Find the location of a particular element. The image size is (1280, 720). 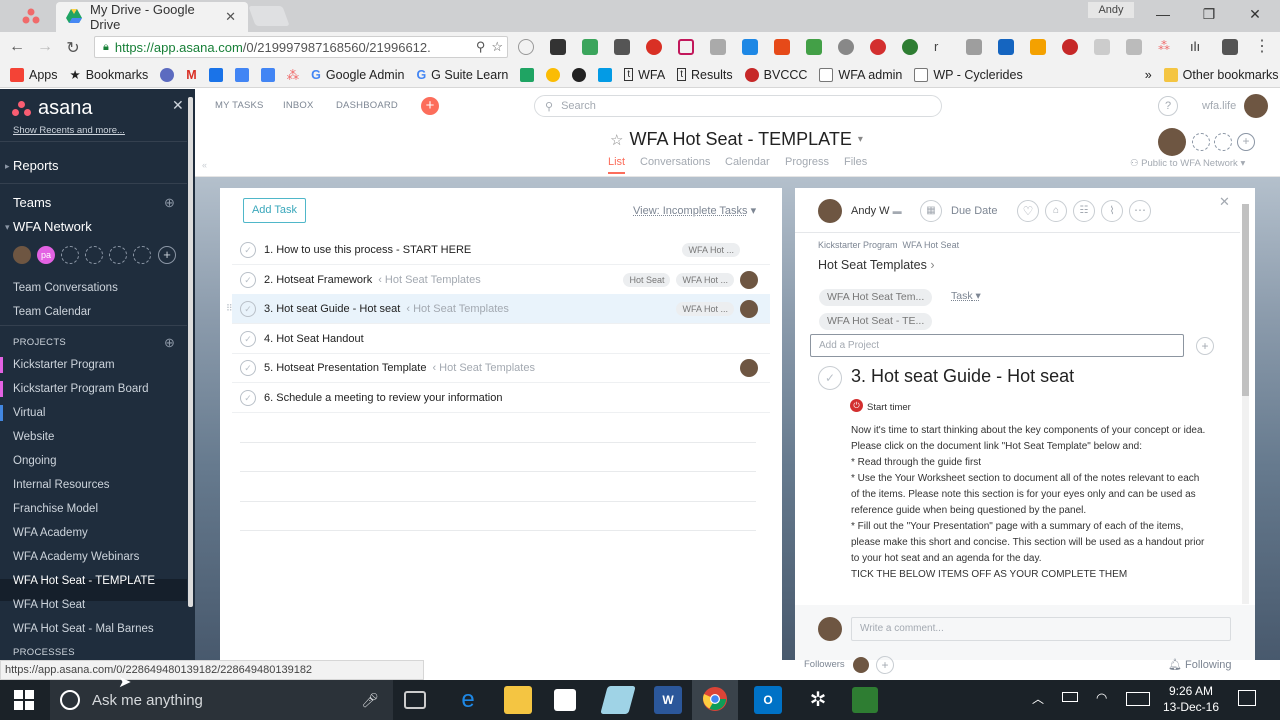

close-sidebar-icon: ✕ is located at coordinates (178, 105).